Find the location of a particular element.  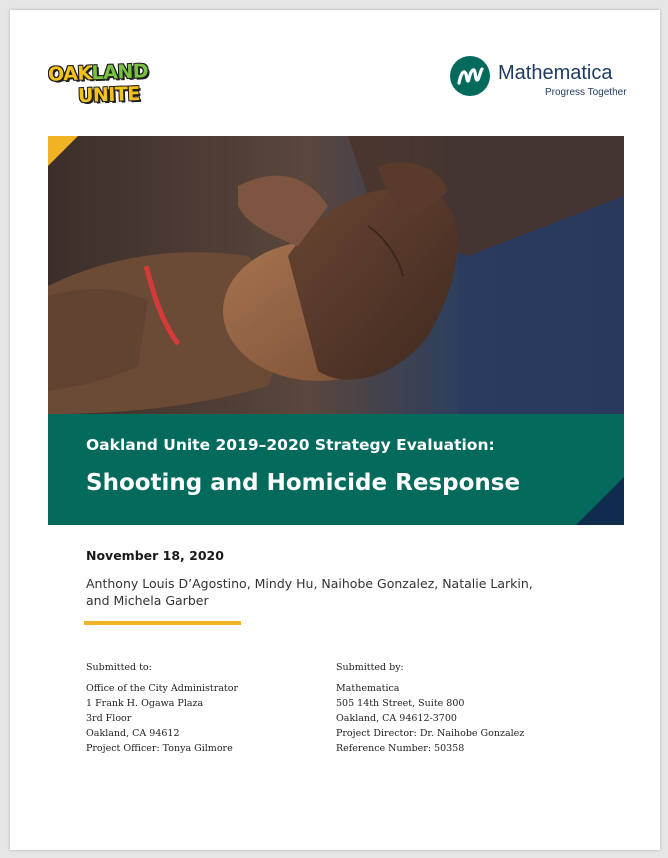

submitted-by-line: Project Director: Dr. Naihobe Gonzalez is located at coordinates (430, 733).